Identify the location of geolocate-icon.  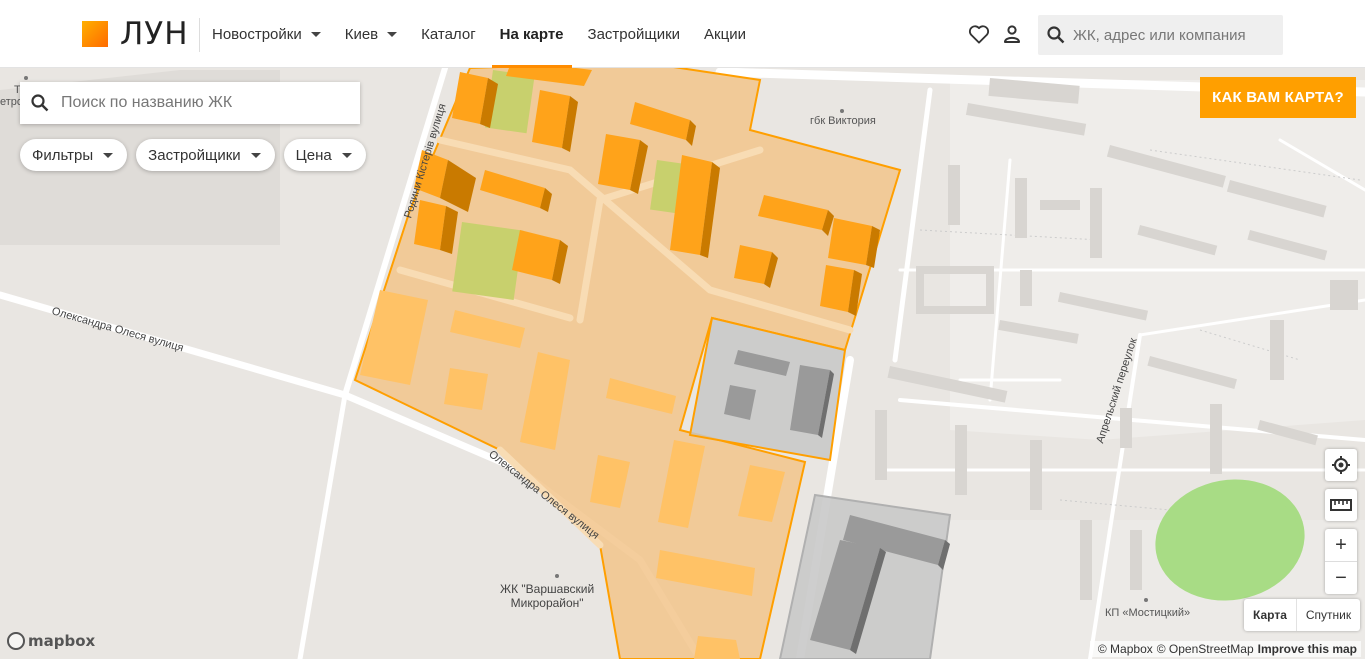
(1341, 465).